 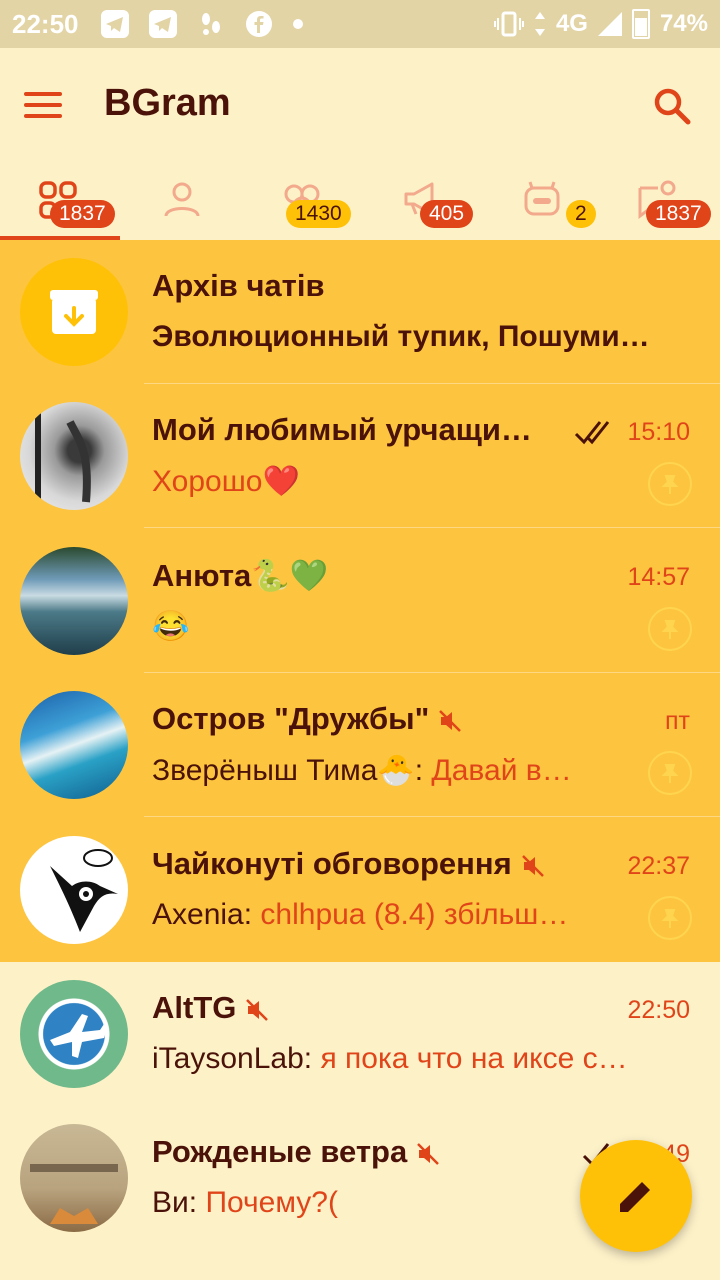 I want to click on chat-title: Архів чатів, so click(x=238, y=285).